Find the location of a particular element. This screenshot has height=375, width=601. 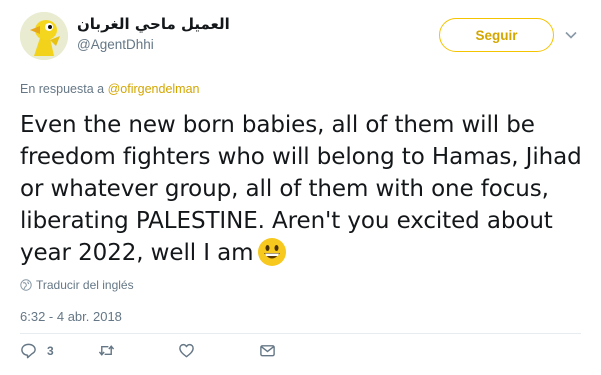

yellow-bird-avatar-icon is located at coordinates (44, 36).